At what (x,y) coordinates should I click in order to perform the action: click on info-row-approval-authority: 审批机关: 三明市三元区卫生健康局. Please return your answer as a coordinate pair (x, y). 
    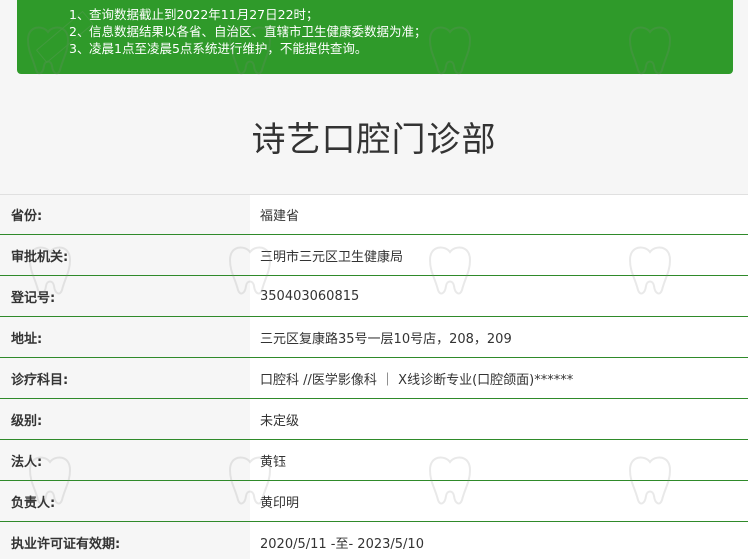
    Looking at the image, I should click on (374, 255).